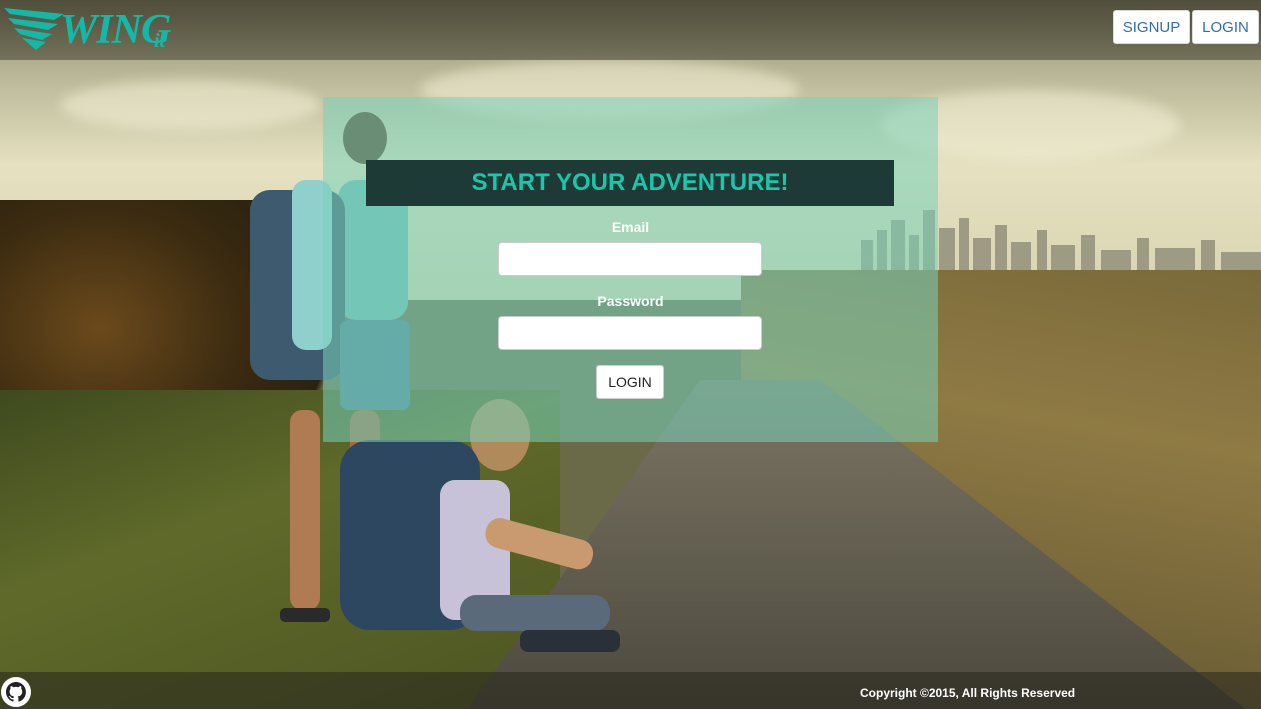 The image size is (1261, 709). What do you see at coordinates (630, 301) in the screenshot?
I see `password-label: Password` at bounding box center [630, 301].